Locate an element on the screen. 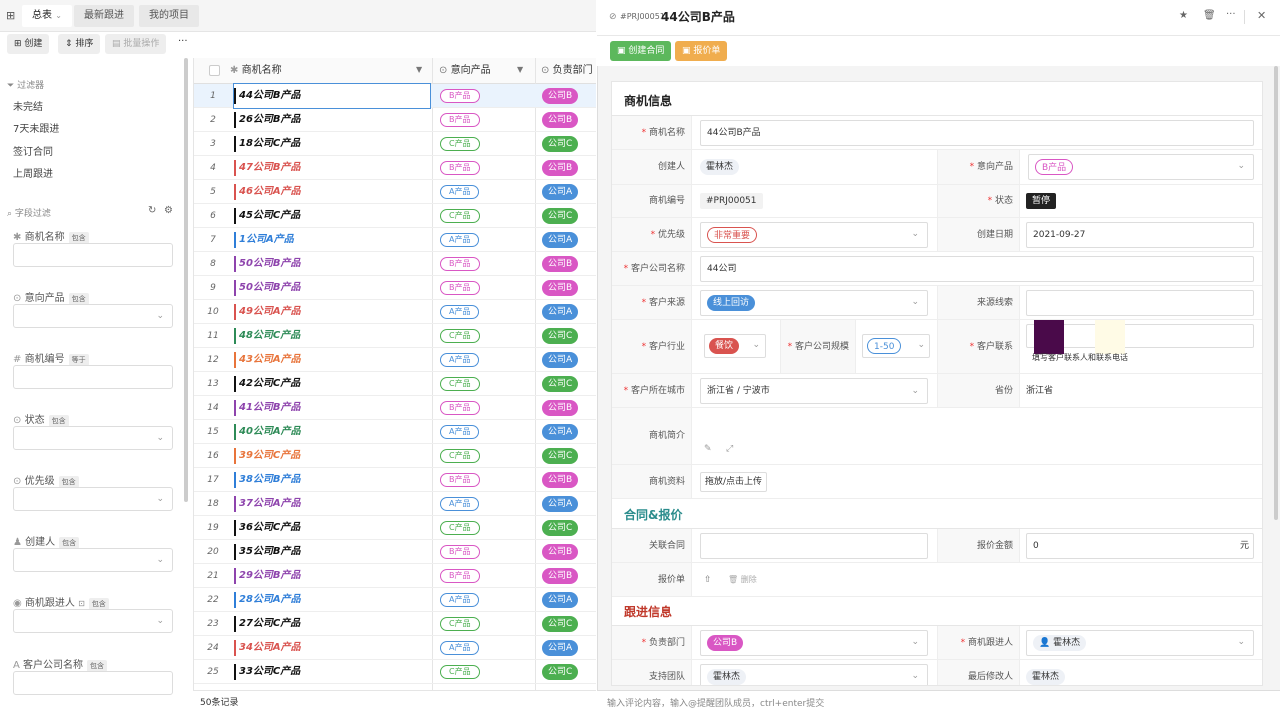  table-row: 22 28公司A产品 A产品 公司A is located at coordinates (395, 600).